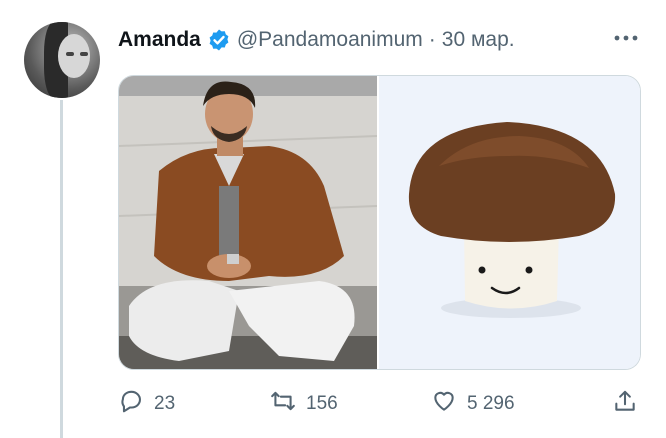 This screenshot has height=438, width=666. Describe the element at coordinates (219, 40) in the screenshot. I see `verified-badge-icon` at that location.